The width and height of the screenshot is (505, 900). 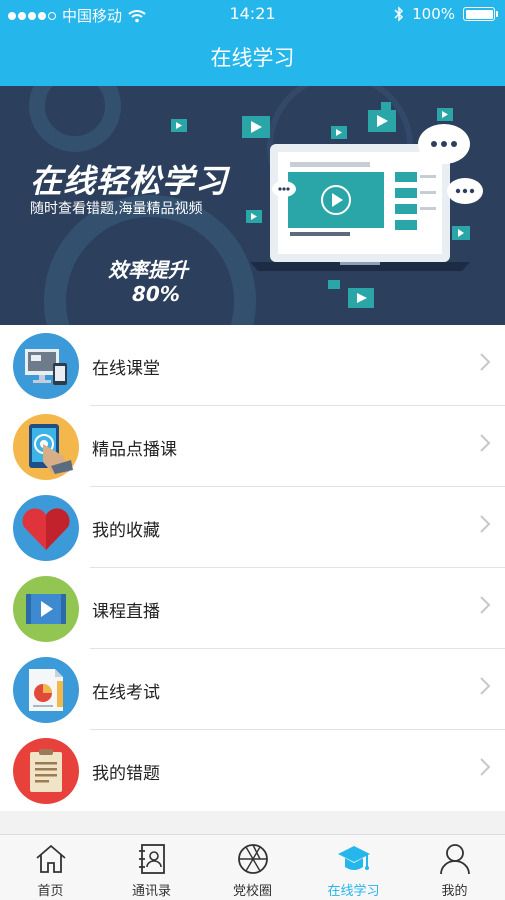 I want to click on menu-item-live-course: 课程直播, so click(x=252, y=608).